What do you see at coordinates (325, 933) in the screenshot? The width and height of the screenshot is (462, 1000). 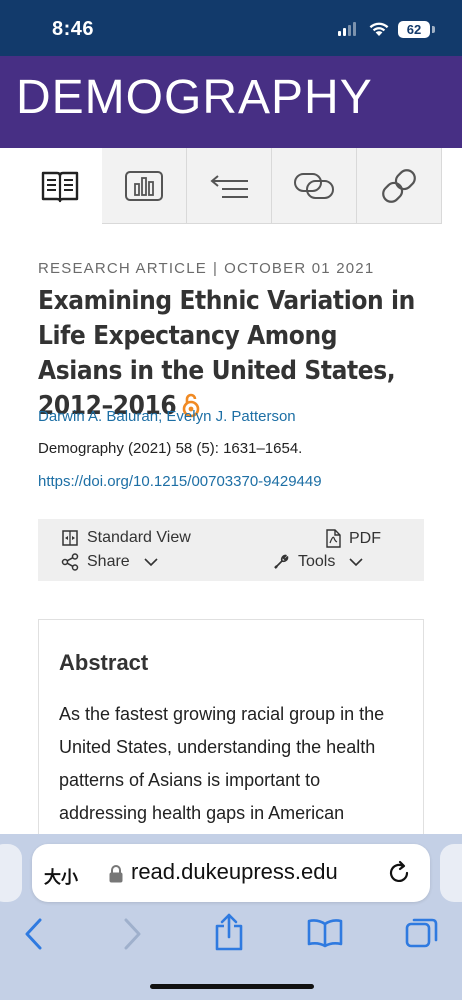 I see `bookmarks-icon` at bounding box center [325, 933].